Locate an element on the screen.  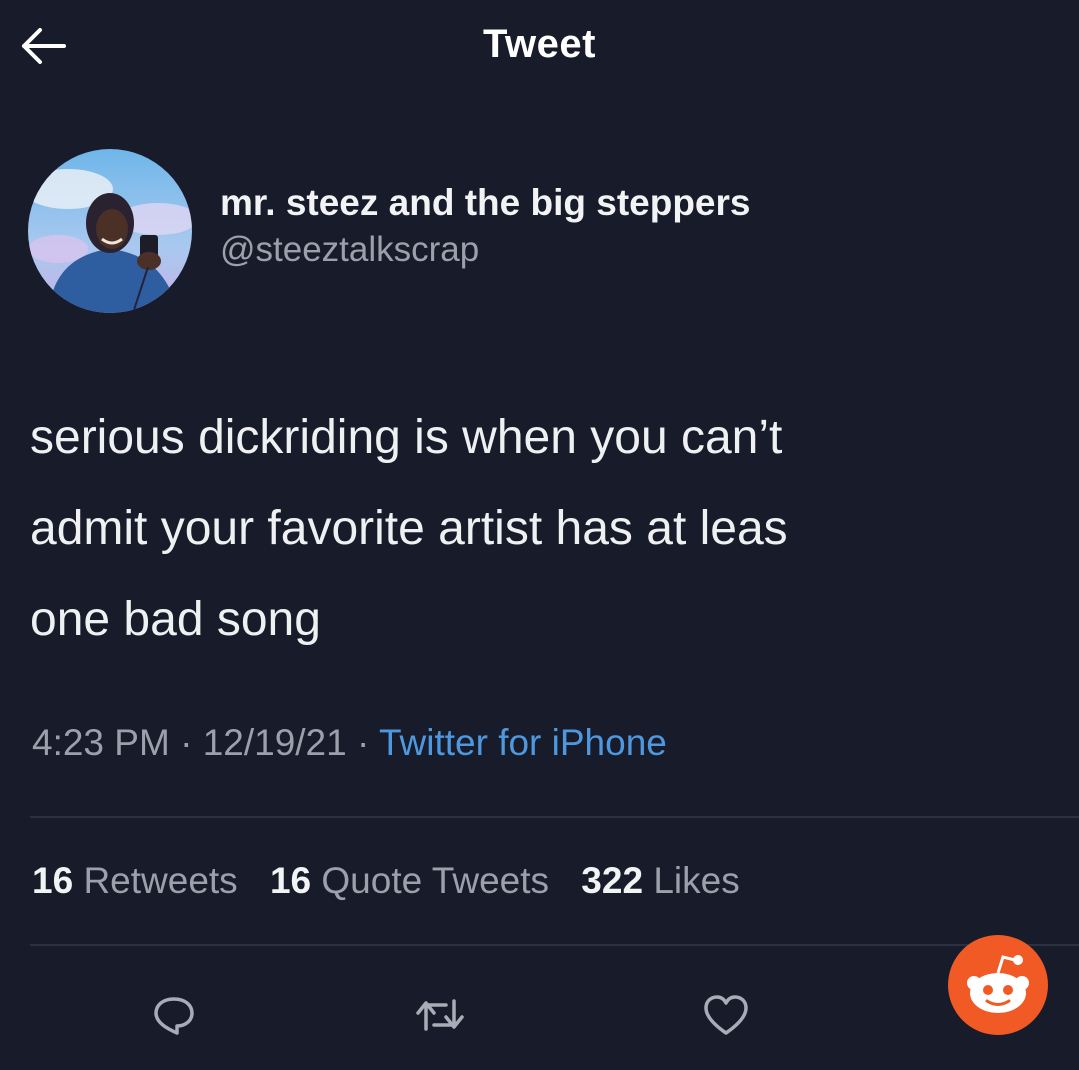
reddit-snoo-icon is located at coordinates (998, 984).